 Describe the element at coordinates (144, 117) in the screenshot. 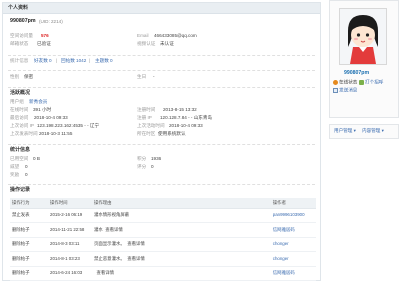

I see `reg-ip-label: 注册 IP` at that location.